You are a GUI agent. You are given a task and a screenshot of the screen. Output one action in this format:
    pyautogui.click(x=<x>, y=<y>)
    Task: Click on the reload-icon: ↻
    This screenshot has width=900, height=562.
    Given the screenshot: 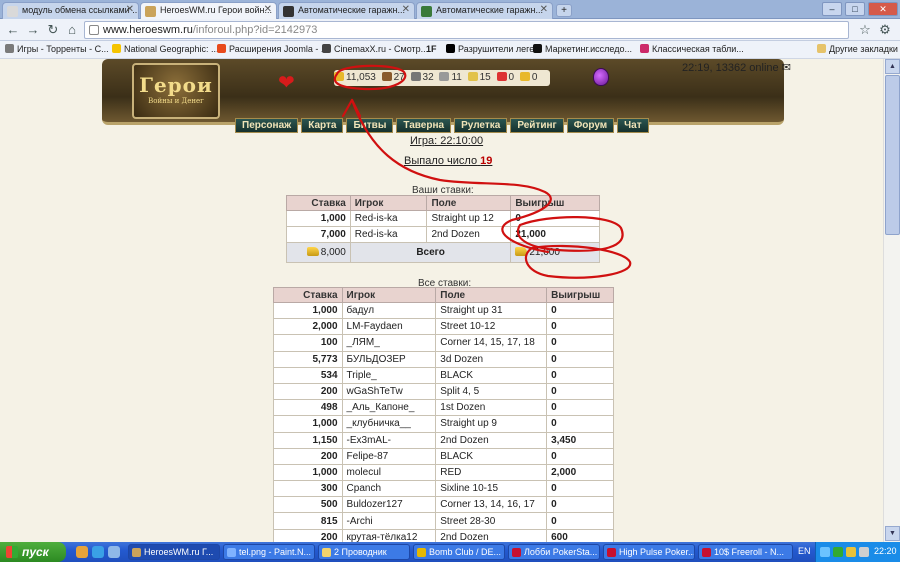 What is the action you would take?
    pyautogui.click(x=53, y=30)
    